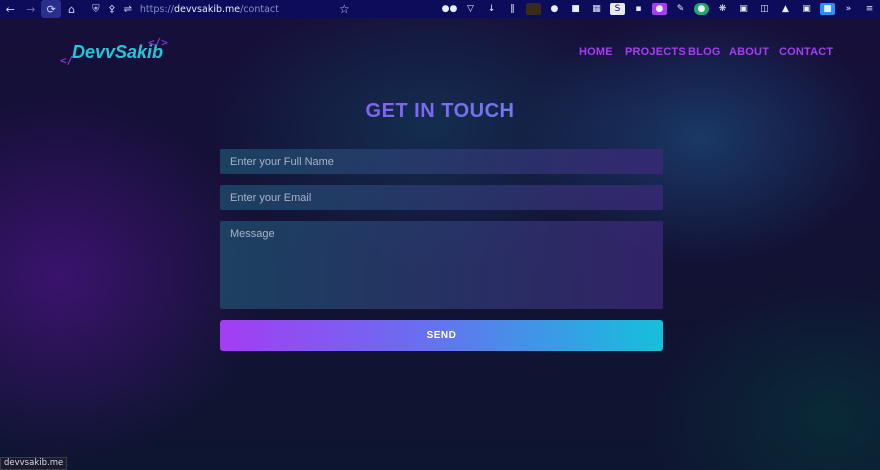  Describe the element at coordinates (441, 265) in the screenshot. I see `message-textarea` at that location.